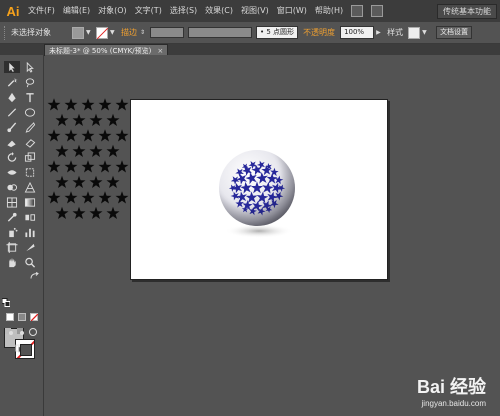 Image resolution: width=500 pixels, height=416 pixels. Describe the element at coordinates (21, 331) in the screenshot. I see `draw-behind-icon` at that location.